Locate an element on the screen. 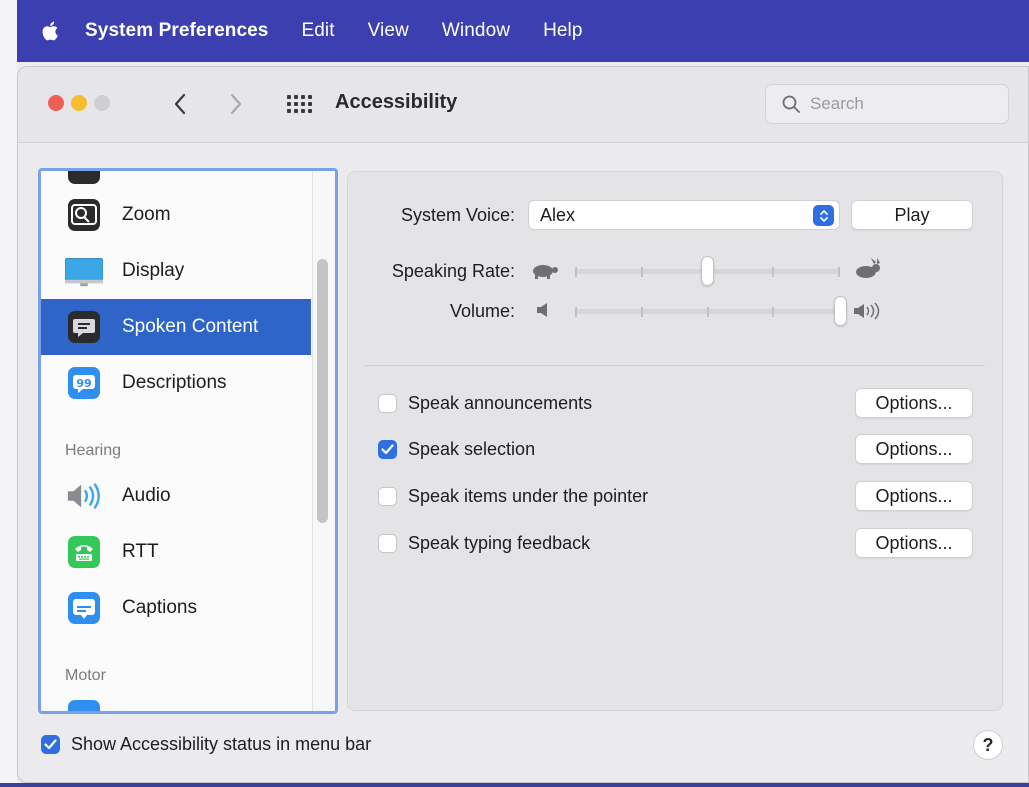 This screenshot has height=787, width=1029. help-button: ? is located at coordinates (988, 745).